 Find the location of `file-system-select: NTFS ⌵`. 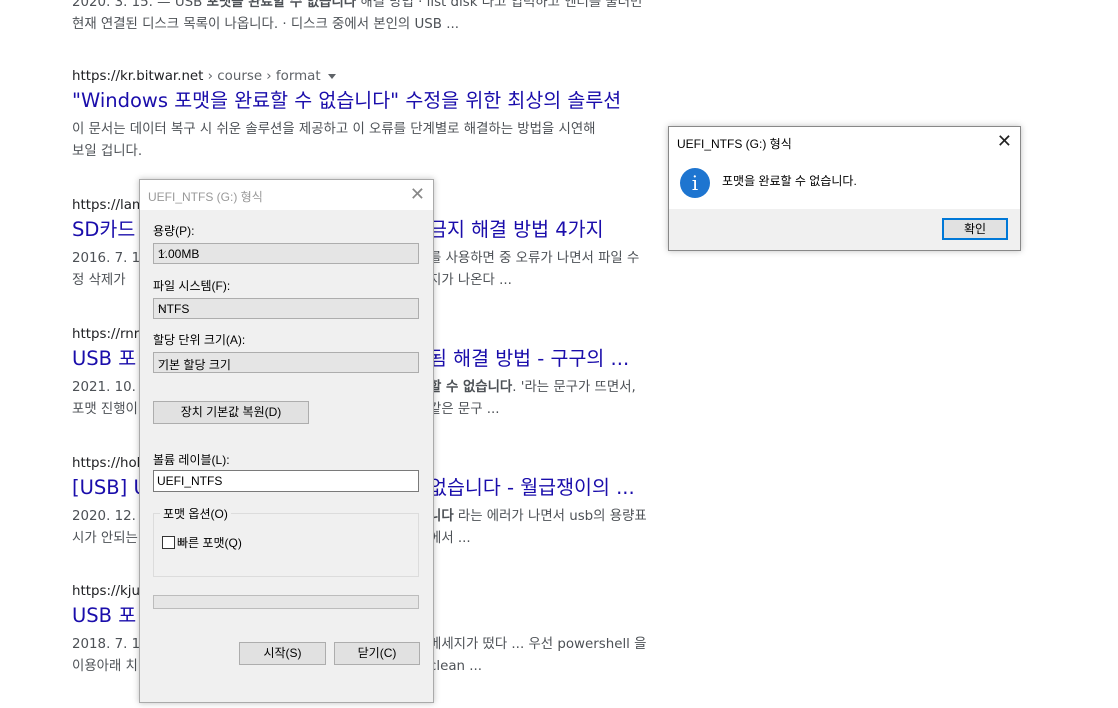

file-system-select: NTFS ⌵ is located at coordinates (286, 308).